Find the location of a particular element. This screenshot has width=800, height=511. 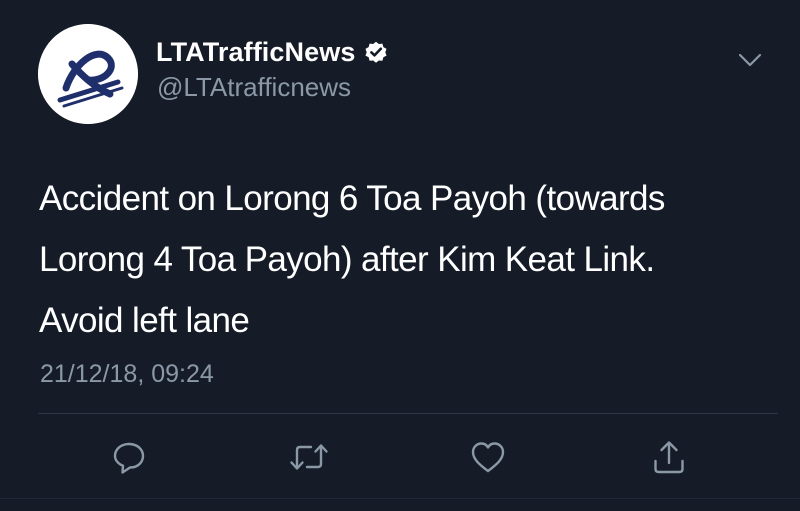

tweet-text-line: Avoid left lane is located at coordinates (144, 320).